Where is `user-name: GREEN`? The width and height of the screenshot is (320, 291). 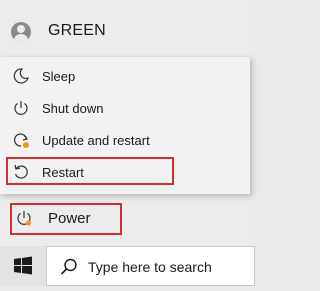 user-name: GREEN is located at coordinates (77, 30).